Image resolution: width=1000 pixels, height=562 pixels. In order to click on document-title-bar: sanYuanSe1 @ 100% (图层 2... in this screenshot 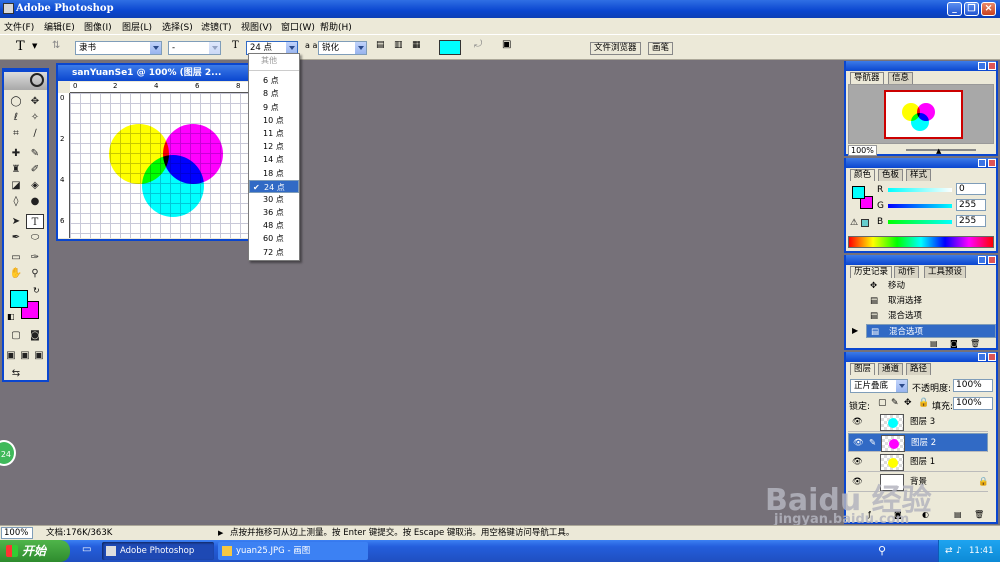, I will do `click(153, 73)`.